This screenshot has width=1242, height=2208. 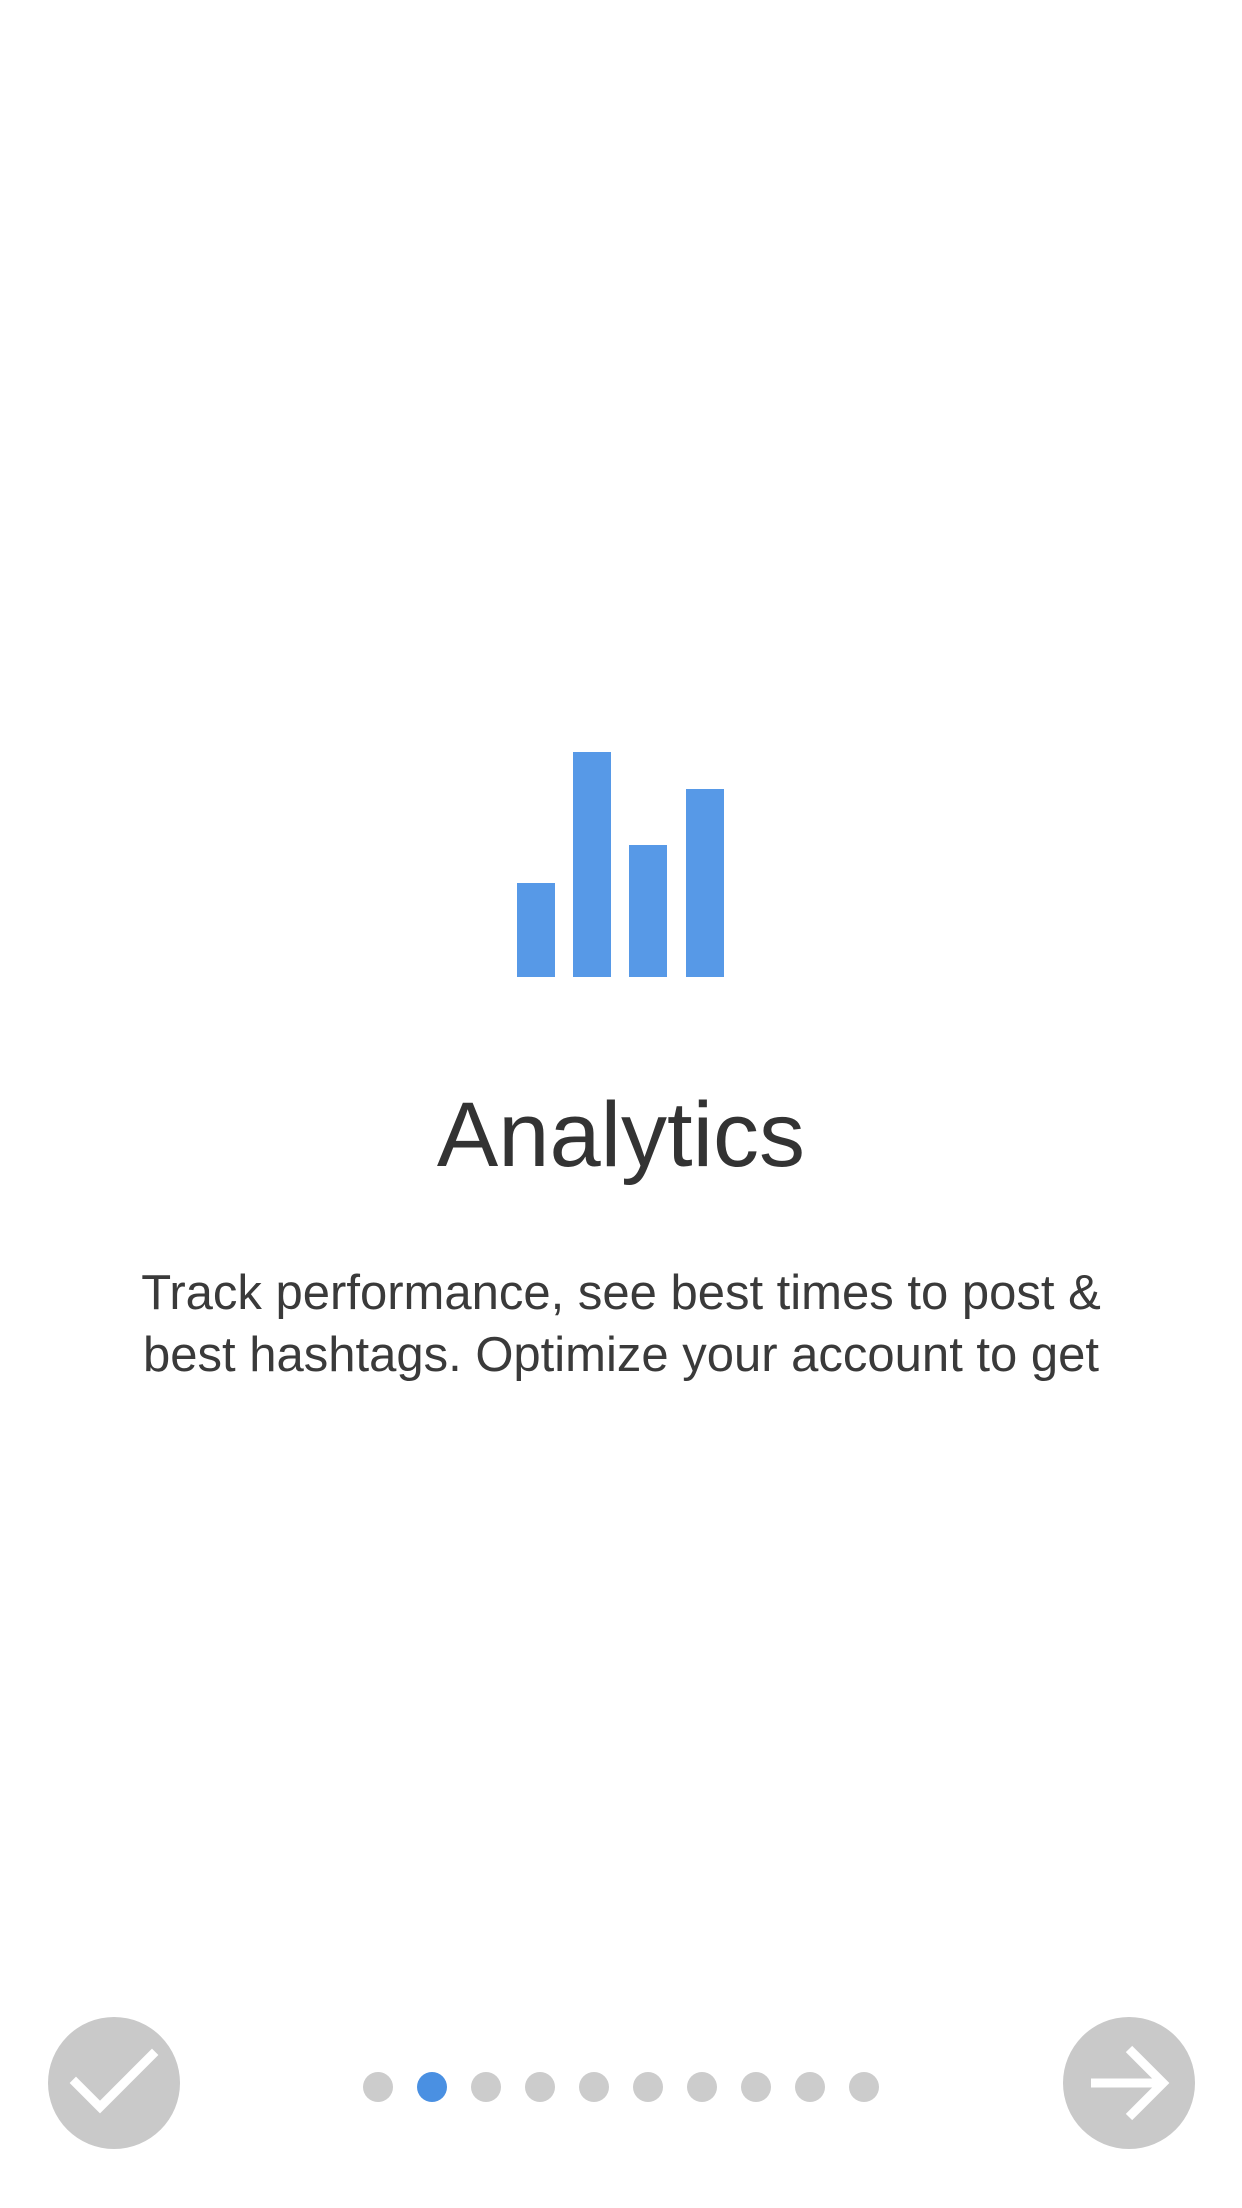 What do you see at coordinates (620, 864) in the screenshot?
I see `bar-chart-icon` at bounding box center [620, 864].